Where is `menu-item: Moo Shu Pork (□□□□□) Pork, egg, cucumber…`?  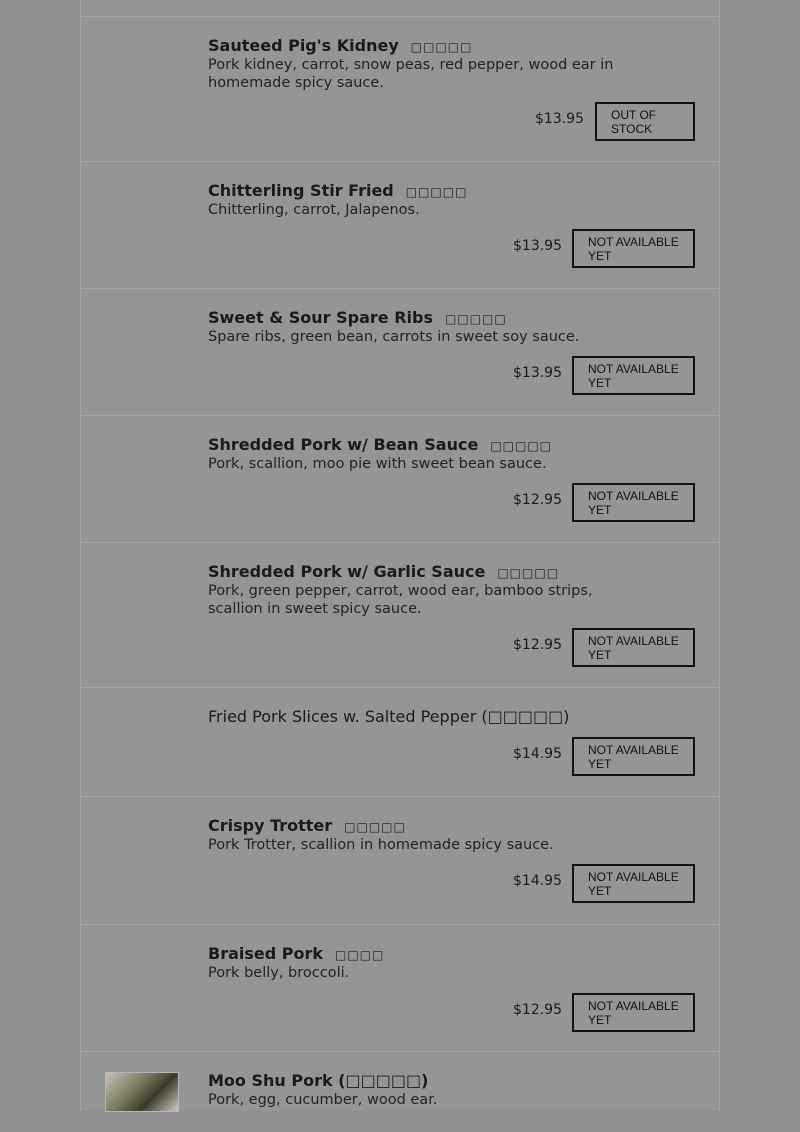 menu-item: Moo Shu Pork (□□□□□) Pork, egg, cucumber… is located at coordinates (400, 1092).